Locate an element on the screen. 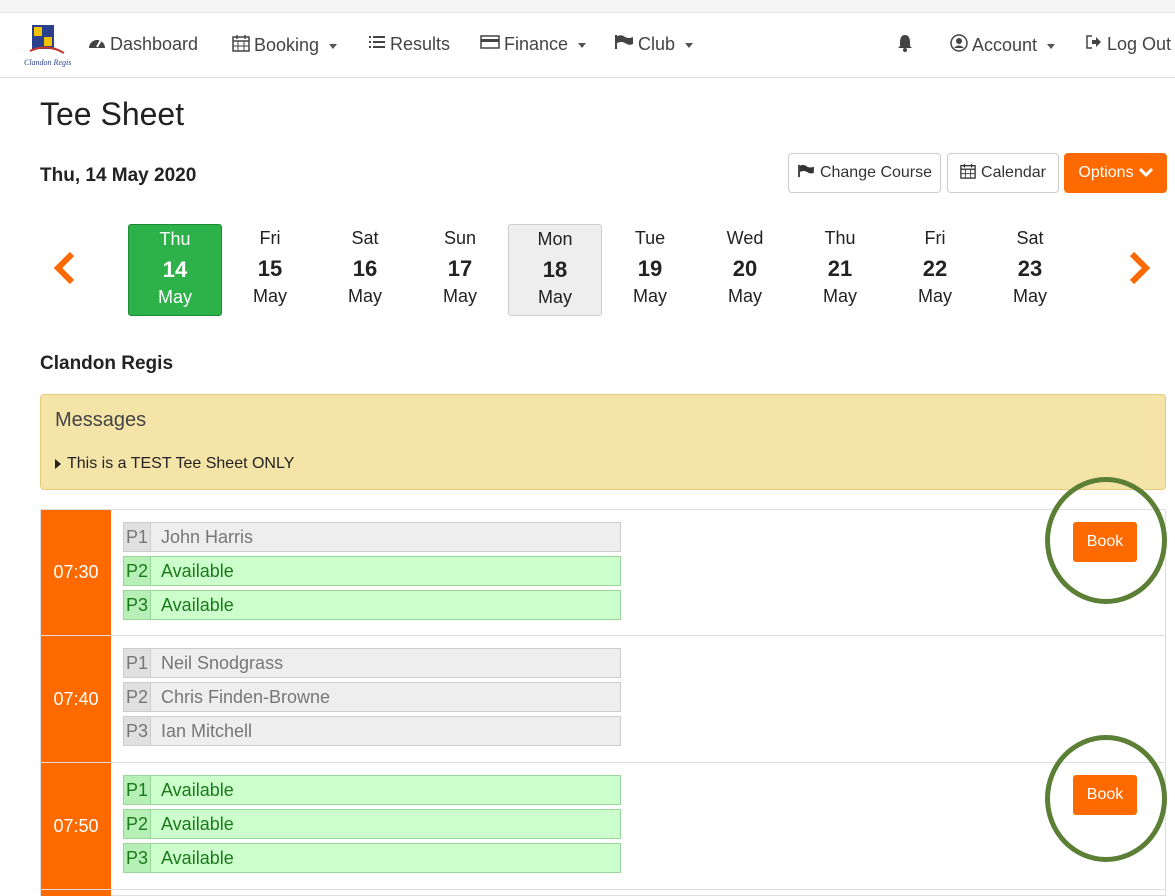  messages-panel: Messages This is a TEST Tee Sheet ONLY is located at coordinates (603, 442).